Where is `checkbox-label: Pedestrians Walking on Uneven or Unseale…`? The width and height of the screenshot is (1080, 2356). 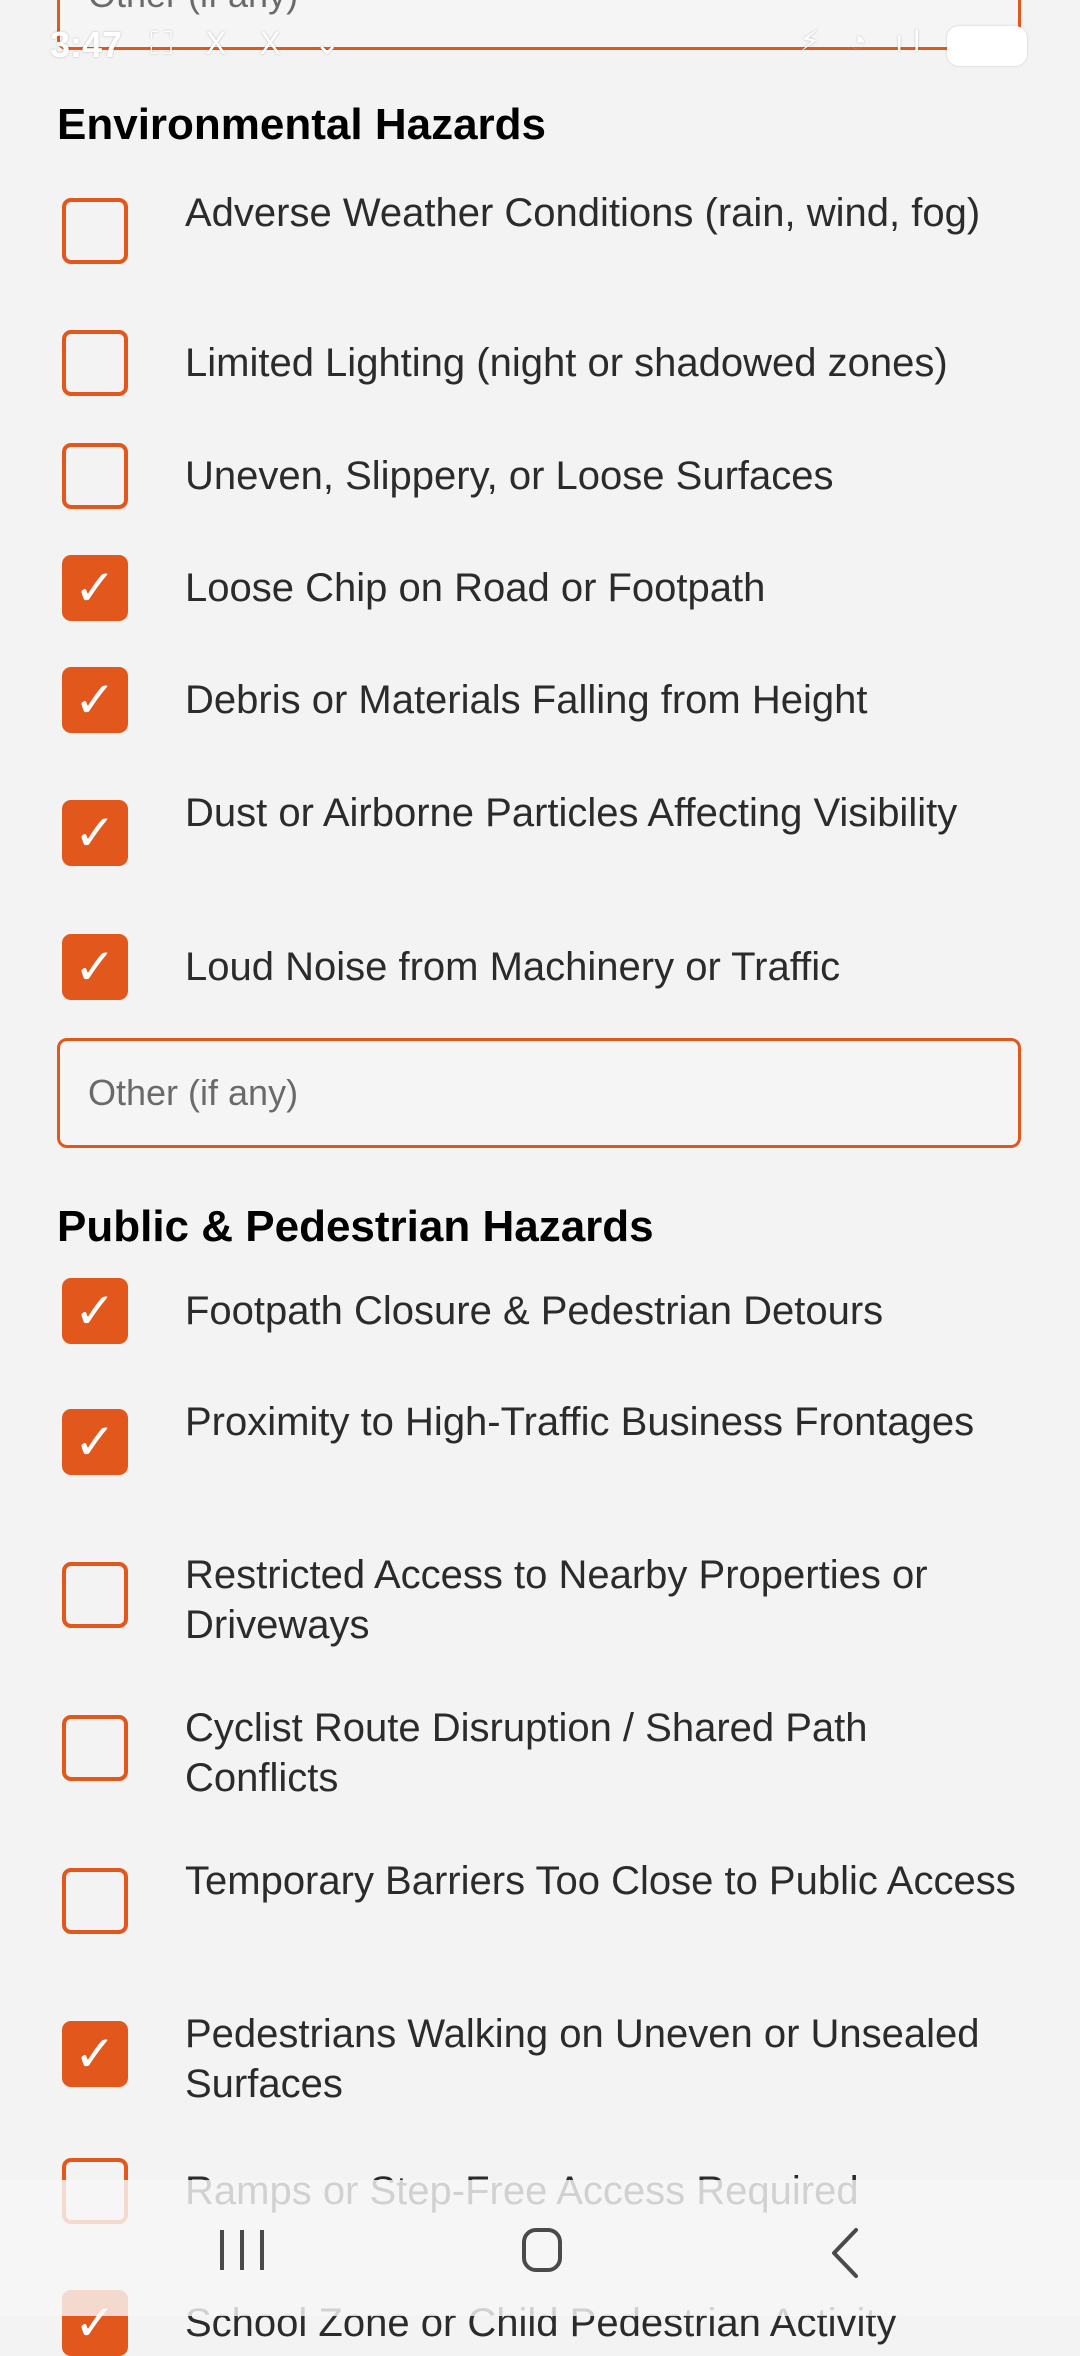
checkbox-label: Pedestrians Walking on Uneven or Unseale… is located at coordinates (582, 2059).